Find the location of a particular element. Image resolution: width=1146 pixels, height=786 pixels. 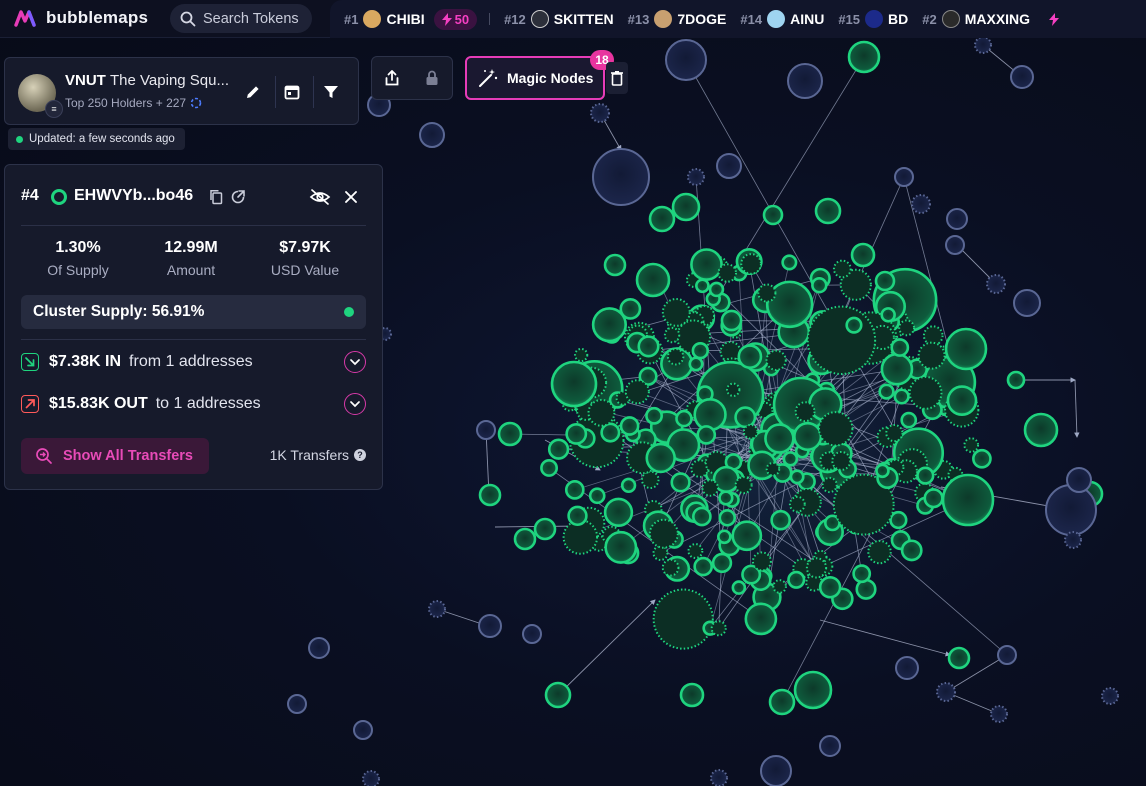

edit-button is located at coordinates (253, 92).